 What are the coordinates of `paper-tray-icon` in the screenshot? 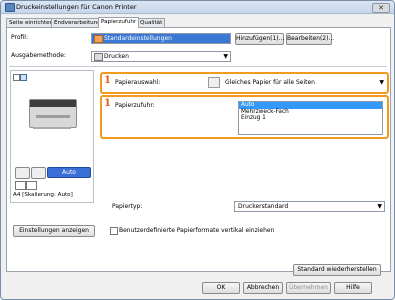 It's located at (22, 173).